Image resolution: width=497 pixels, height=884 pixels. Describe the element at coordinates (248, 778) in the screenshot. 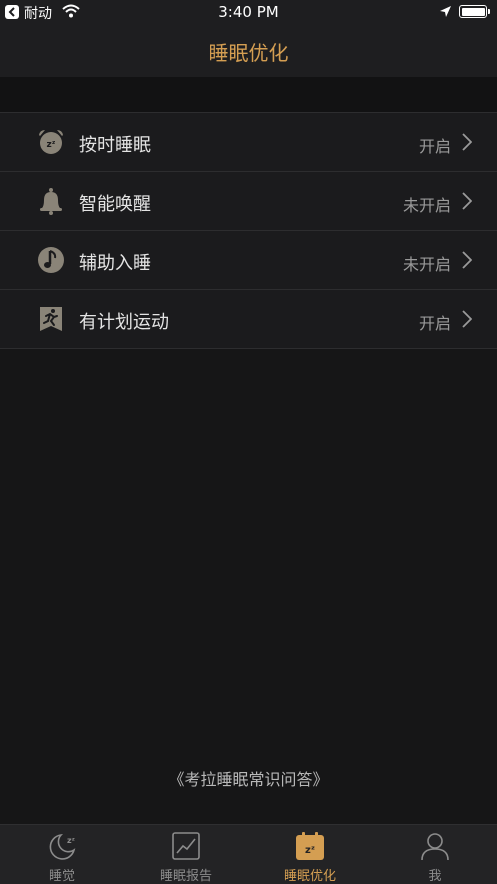

I see `sleep-faq-link: 《考拉睡眠常识问答》` at that location.